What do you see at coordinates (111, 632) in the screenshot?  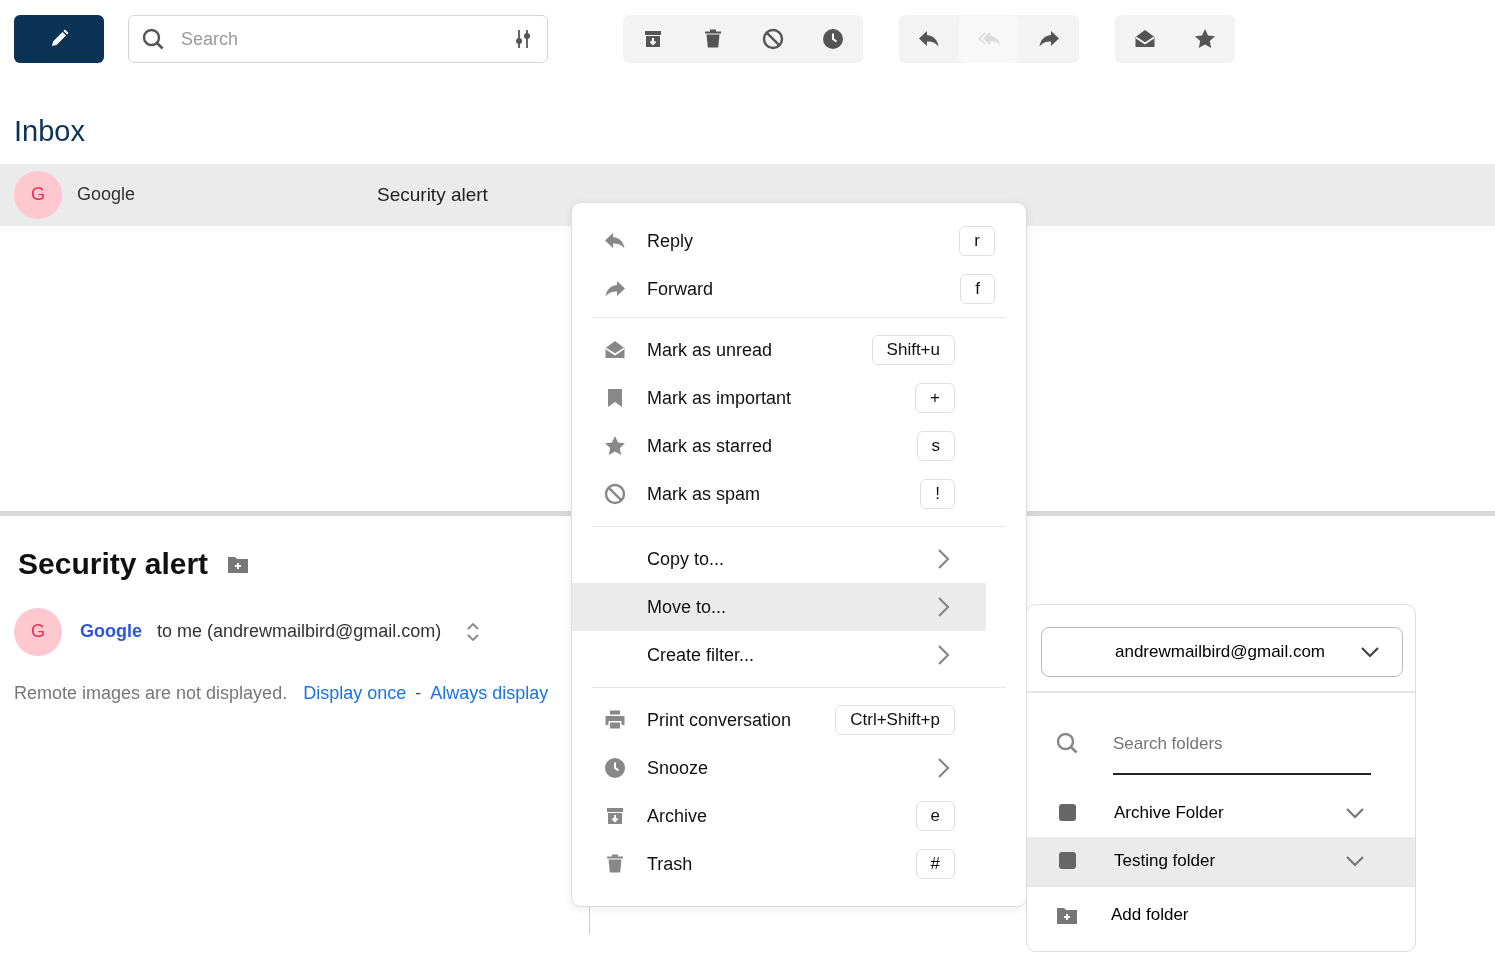 I see `sender-link: Google` at bounding box center [111, 632].